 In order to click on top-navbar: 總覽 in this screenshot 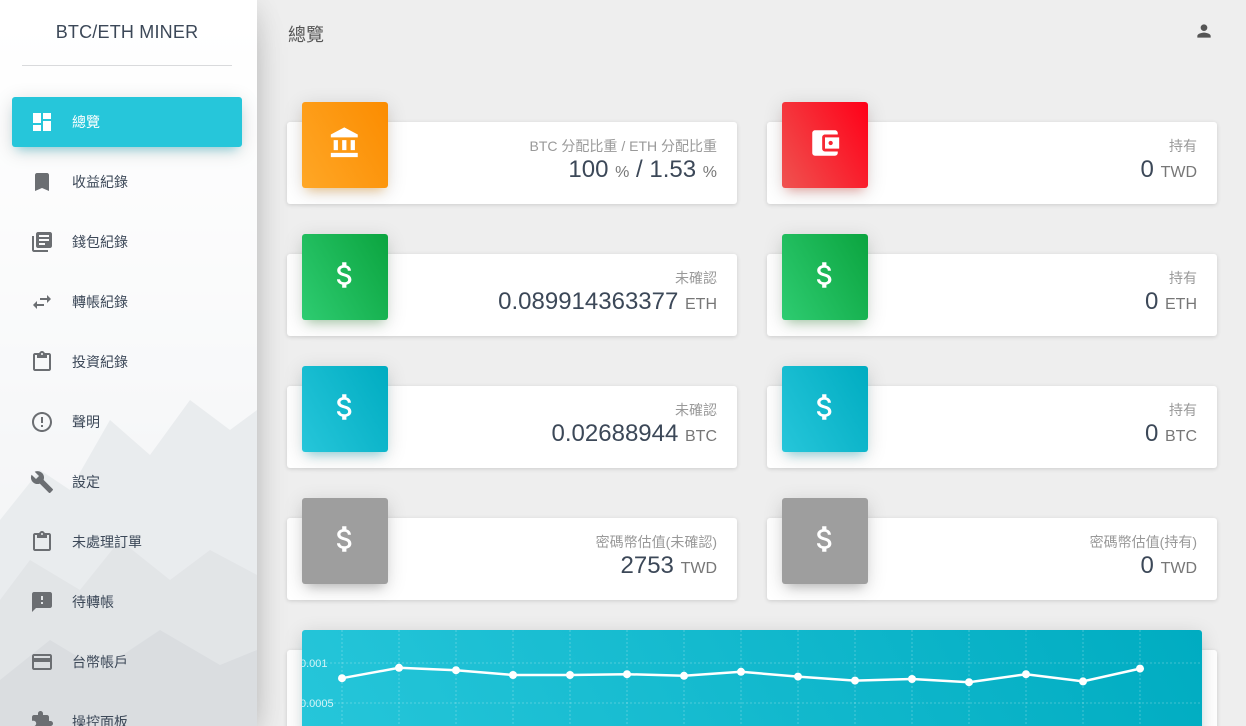, I will do `click(751, 33)`.